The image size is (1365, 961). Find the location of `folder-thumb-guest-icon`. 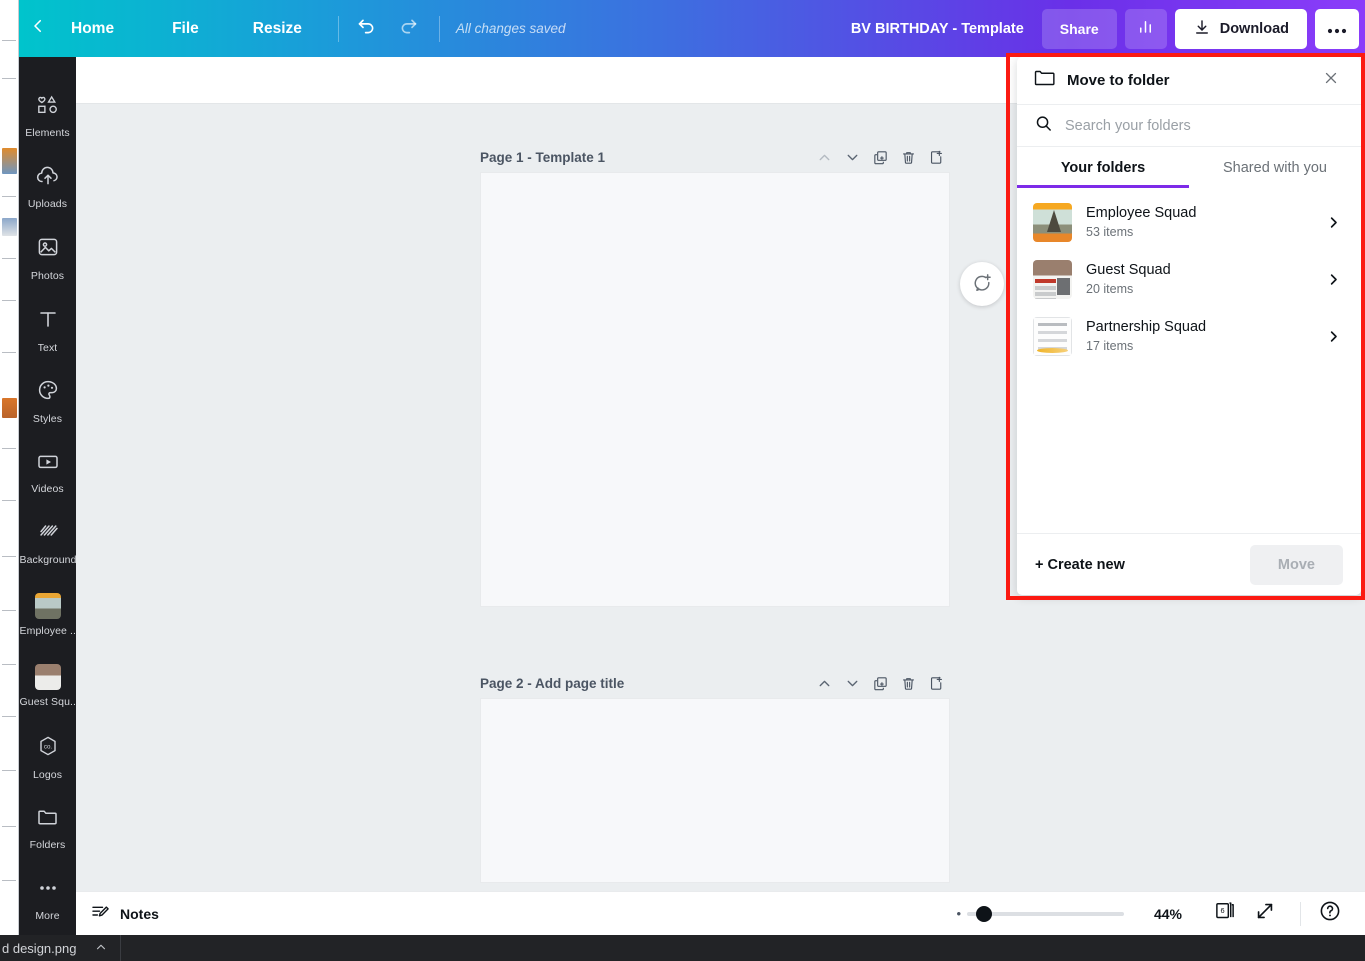

folder-thumb-guest-icon is located at coordinates (47, 676).